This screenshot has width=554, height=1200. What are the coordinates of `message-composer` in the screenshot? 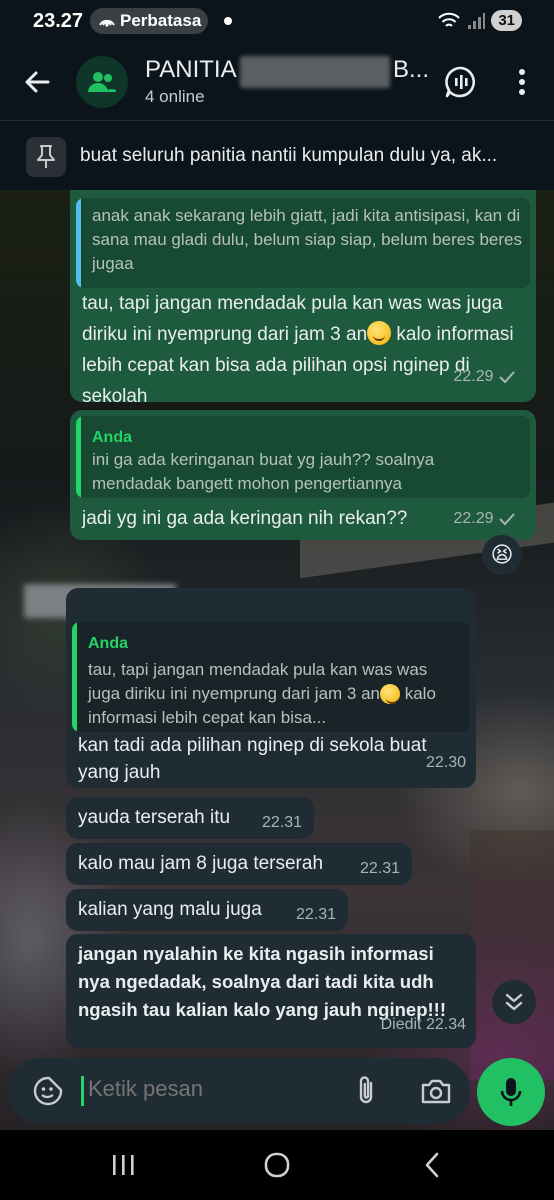 It's located at (239, 1091).